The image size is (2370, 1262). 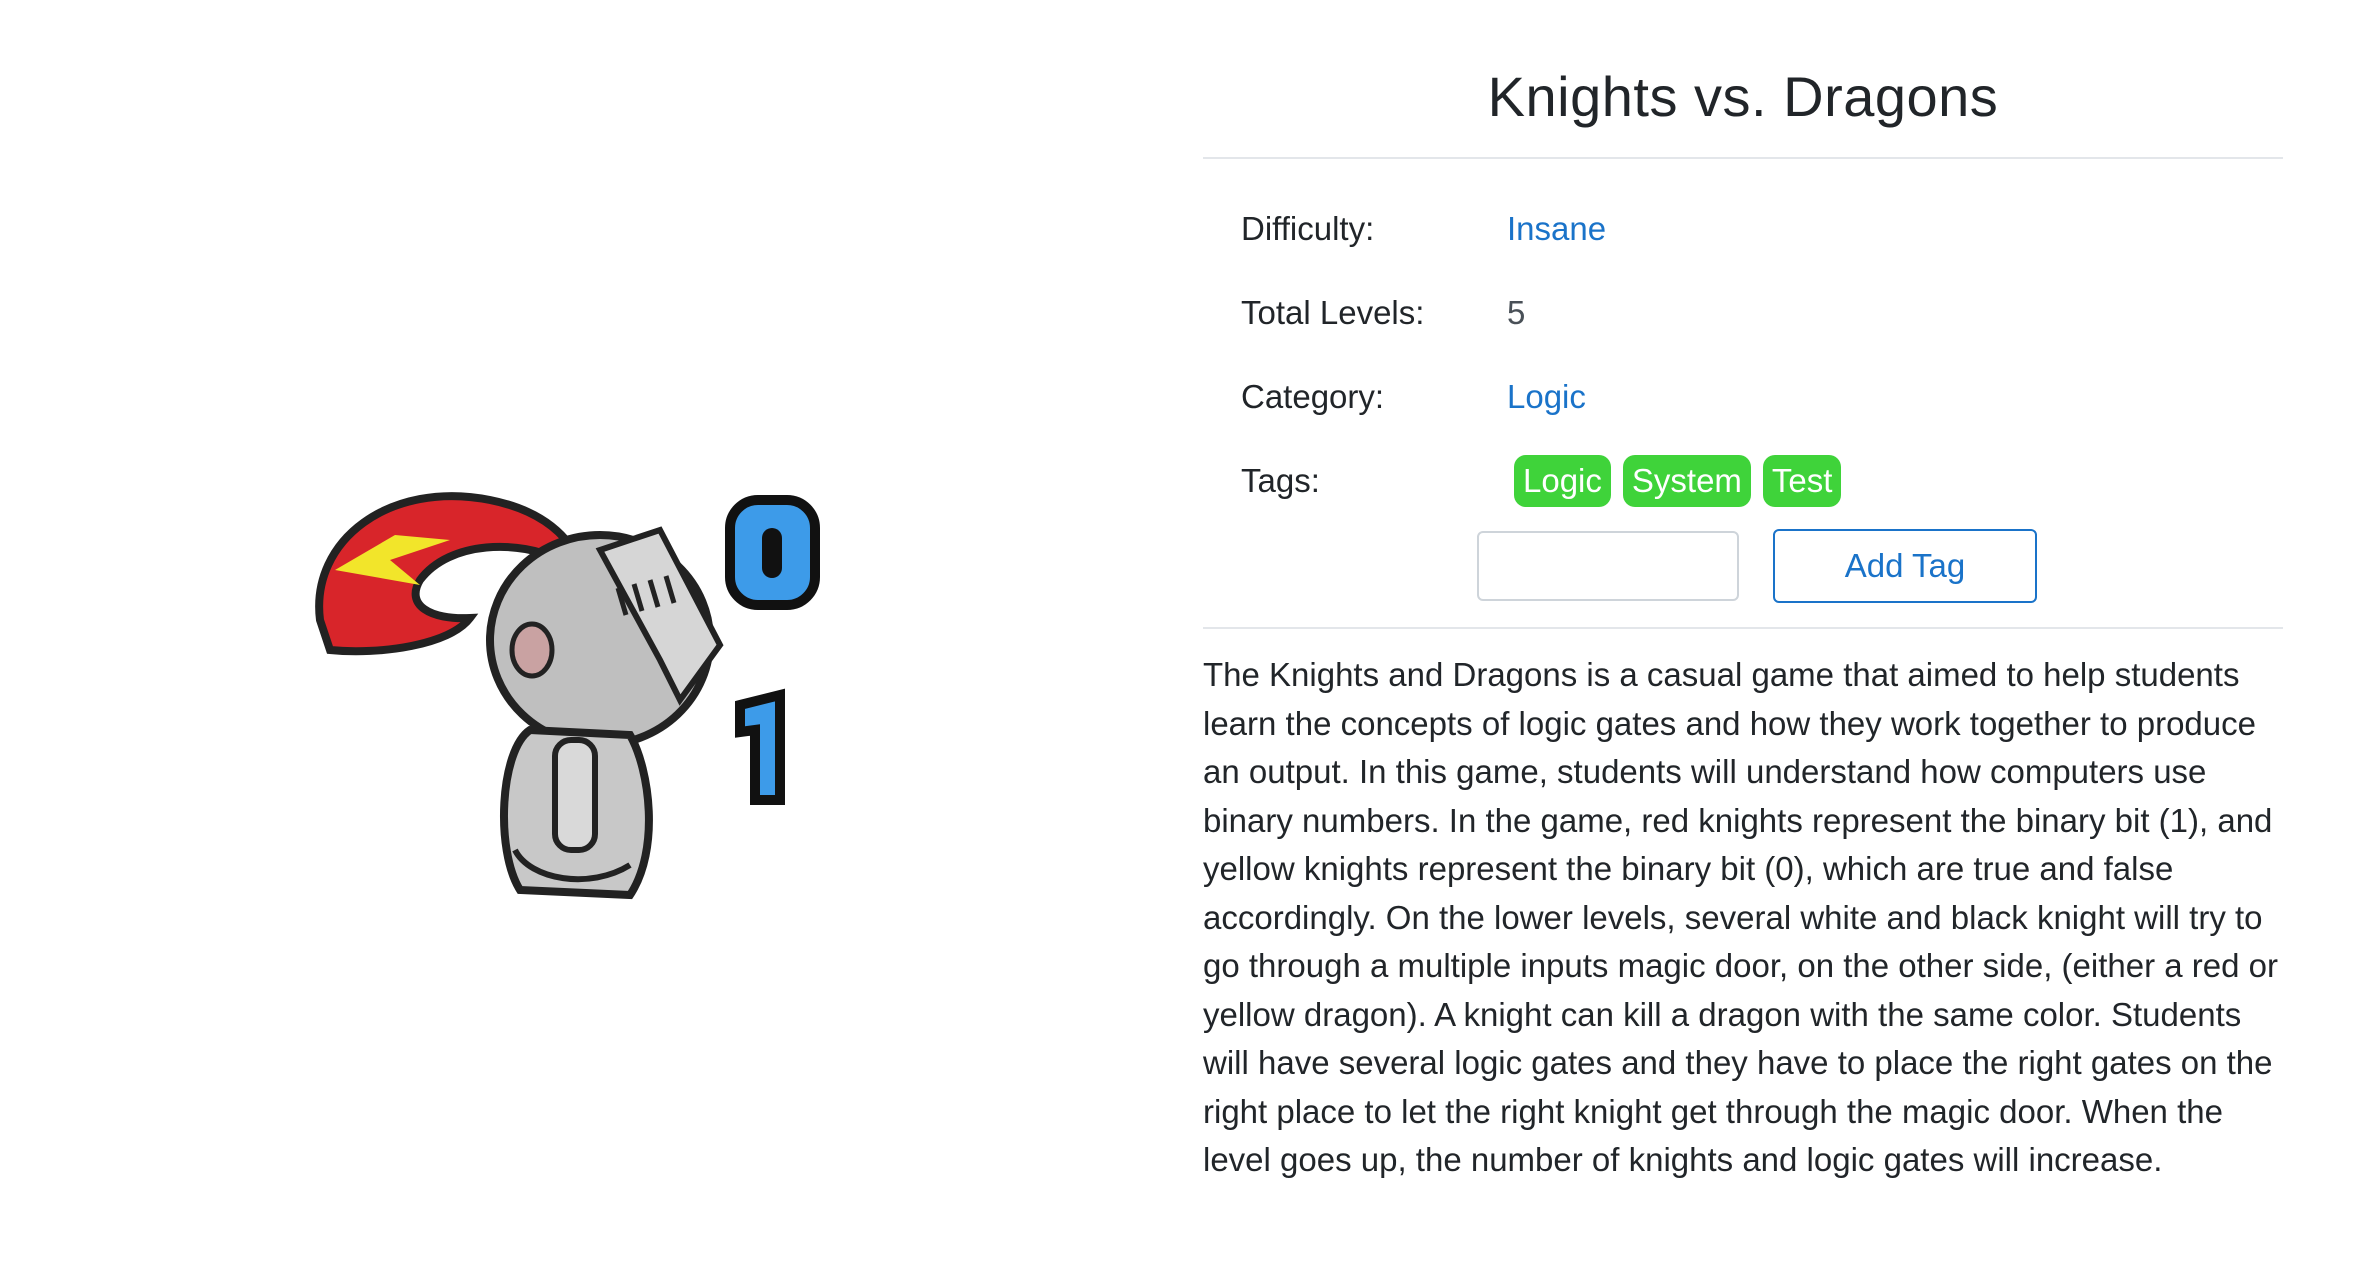 I want to click on levels-row: Total Levels: 5, so click(x=1743, y=313).